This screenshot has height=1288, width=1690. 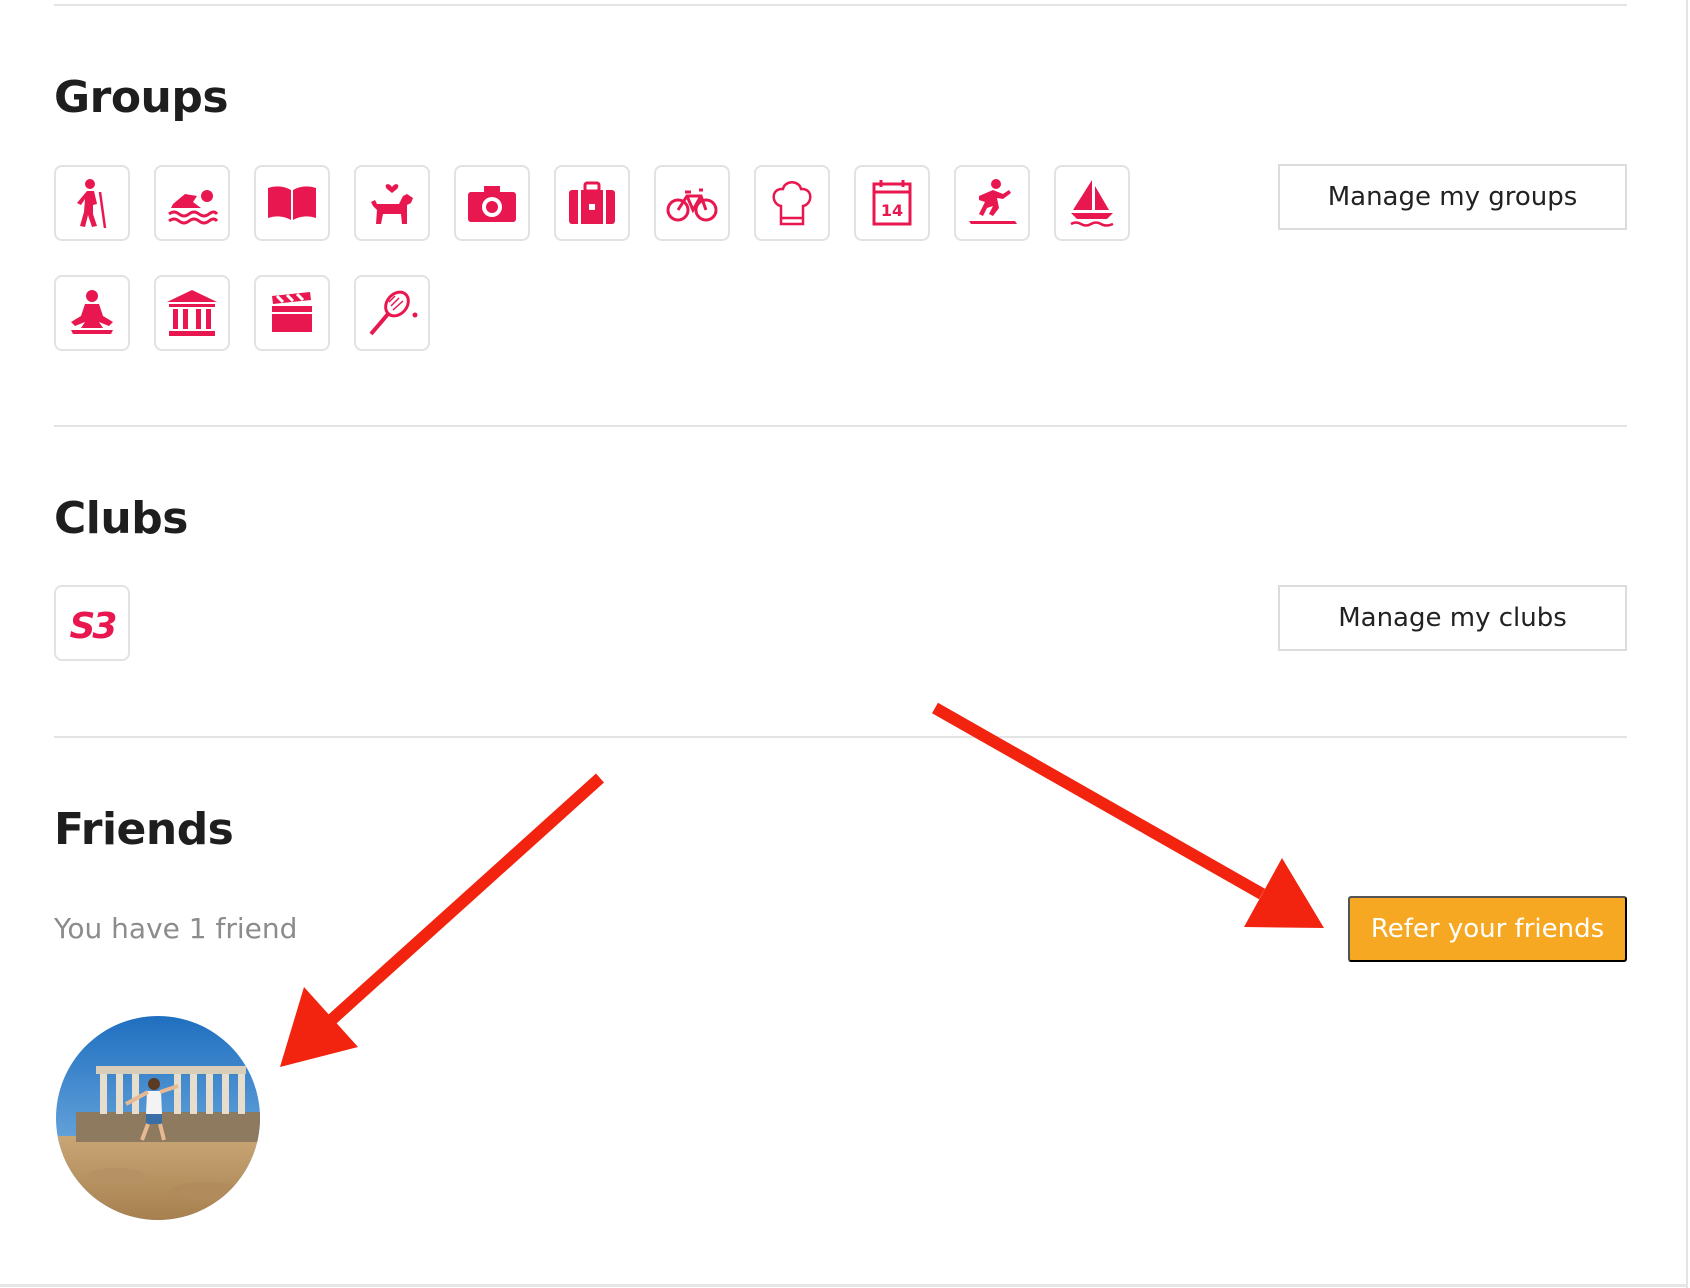 I want to click on bicycle-icon, so click(x=692, y=203).